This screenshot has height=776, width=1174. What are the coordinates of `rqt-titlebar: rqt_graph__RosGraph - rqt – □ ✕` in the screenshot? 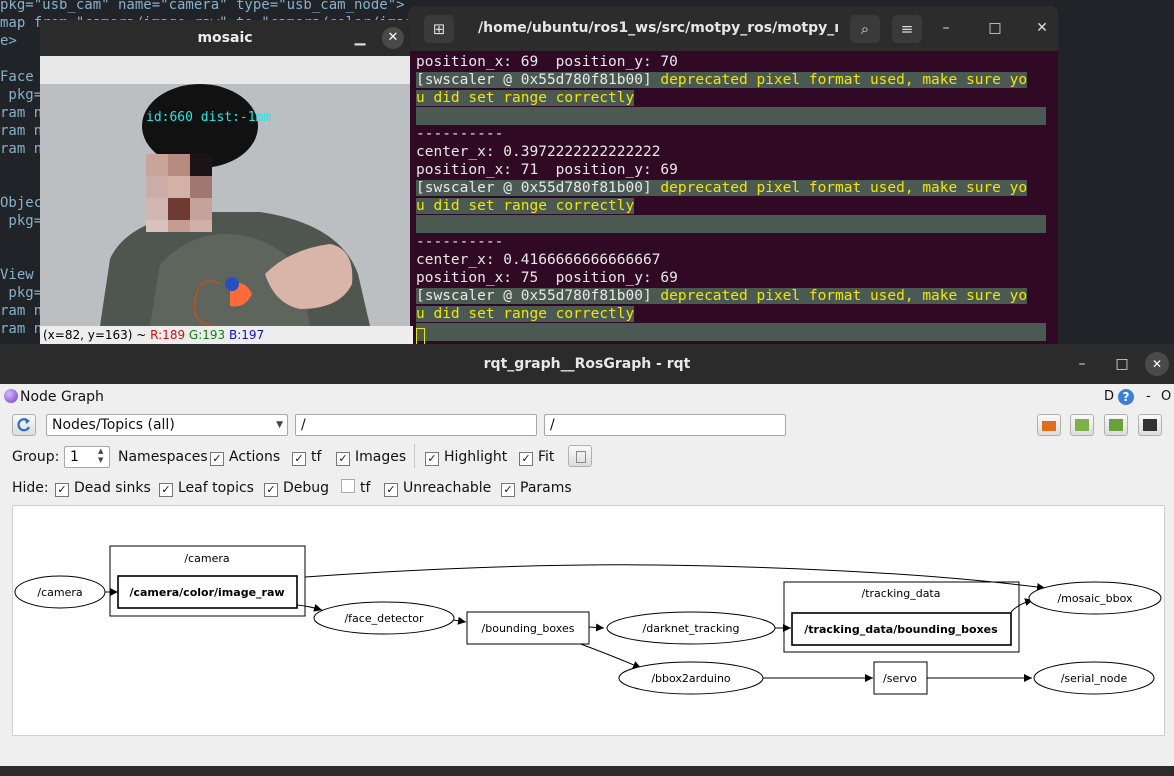 It's located at (587, 364).